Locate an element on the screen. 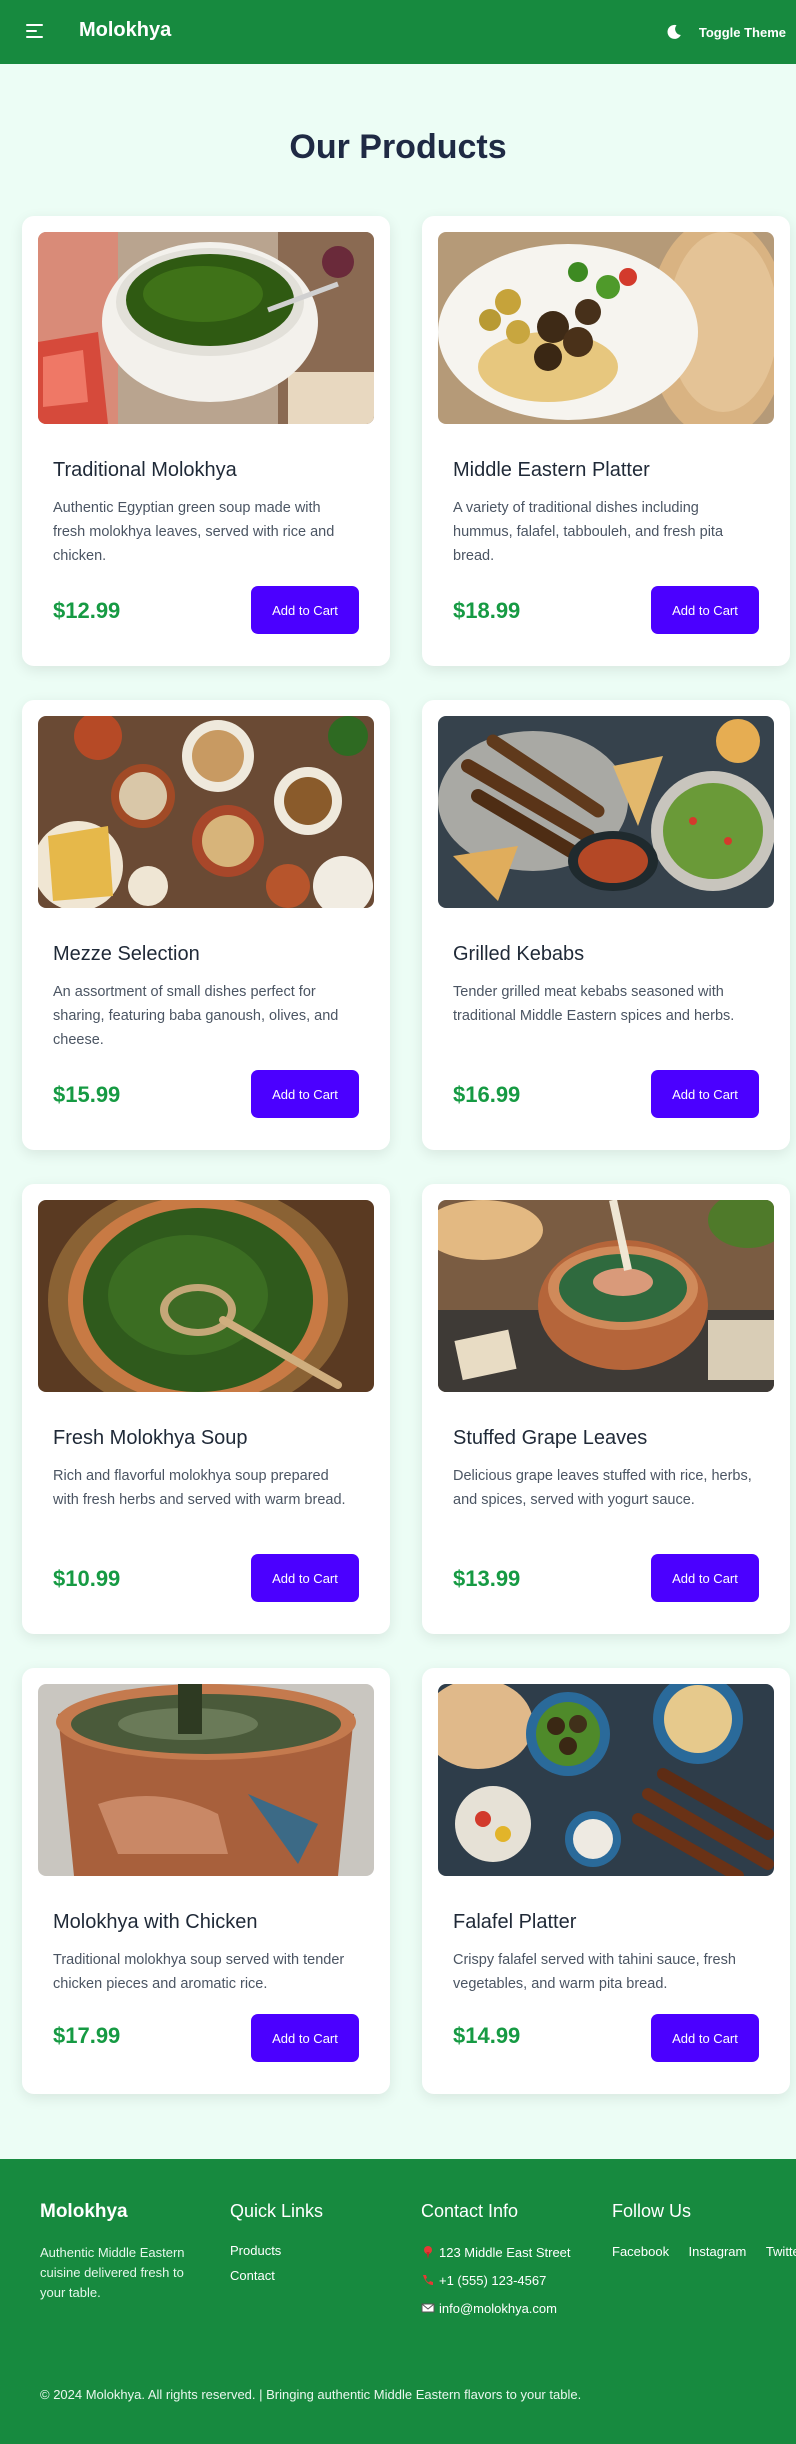  contact-email-text: info@molokhya.com is located at coordinates (498, 2308).